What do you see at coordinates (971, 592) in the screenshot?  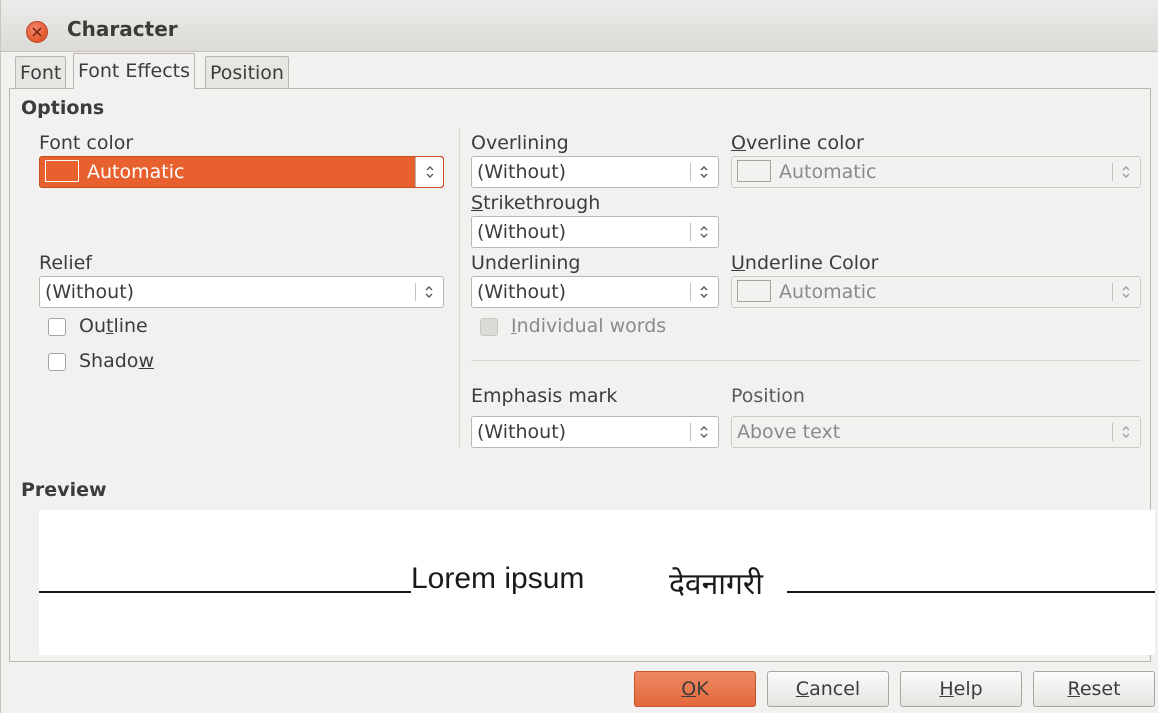 I see `preview-baseline-right` at bounding box center [971, 592].